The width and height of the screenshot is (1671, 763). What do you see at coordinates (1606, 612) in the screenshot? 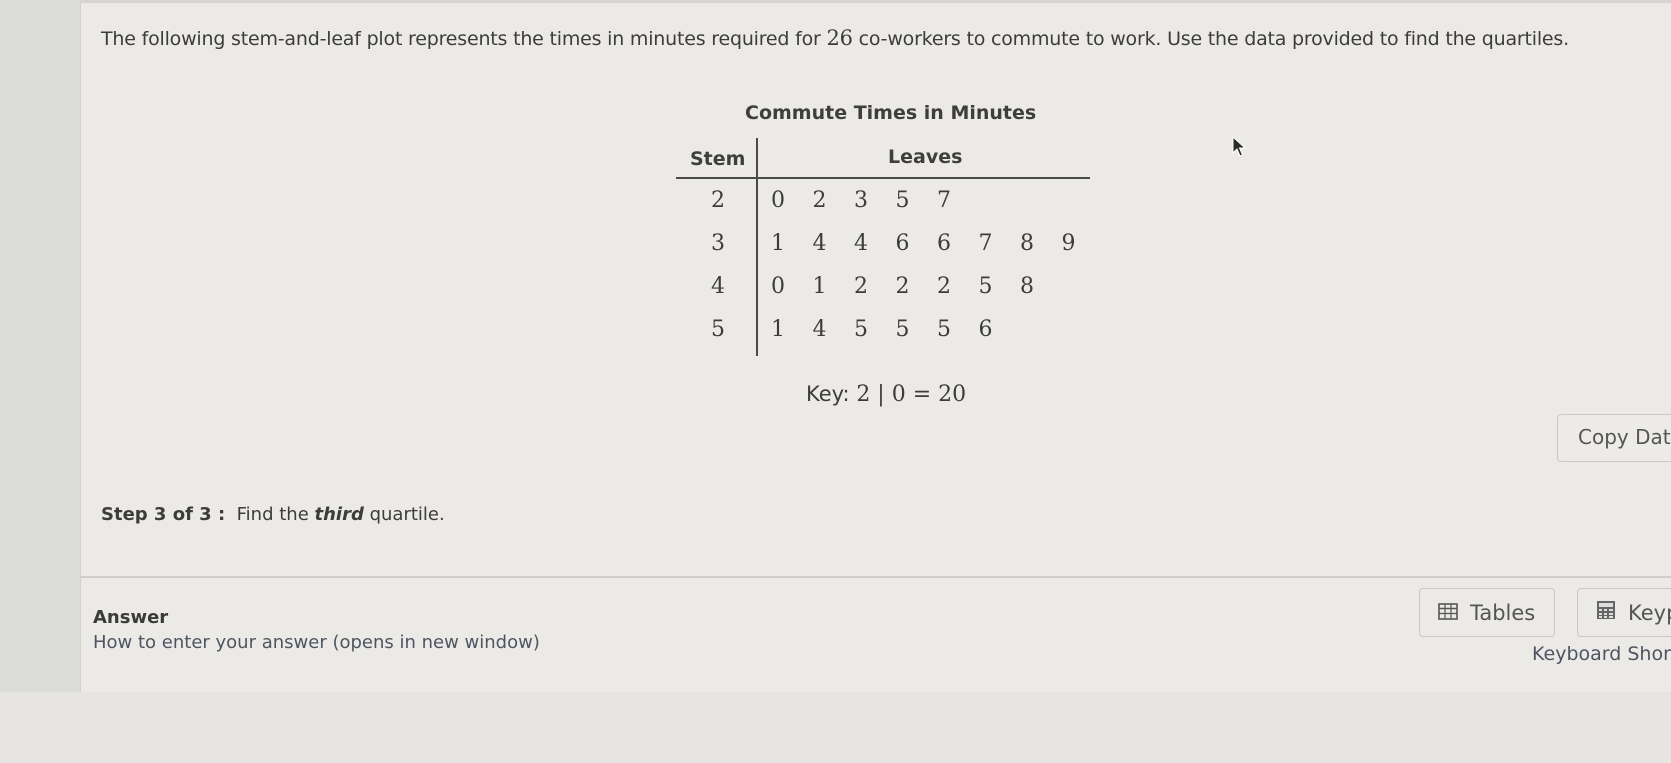
I see `calculator-icon` at bounding box center [1606, 612].